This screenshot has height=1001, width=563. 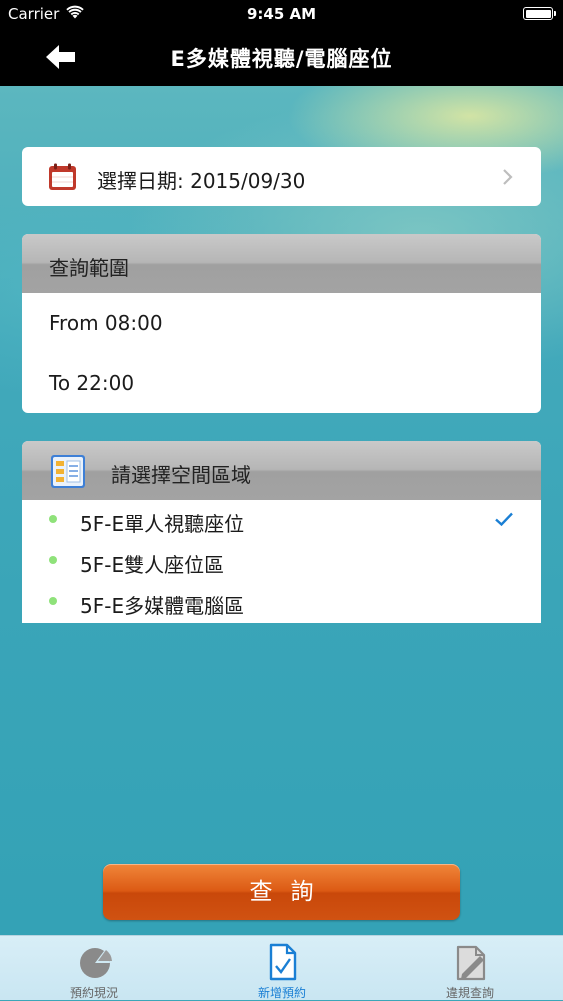 I want to click on query-range-title: 查詢範圍, so click(x=89, y=268).